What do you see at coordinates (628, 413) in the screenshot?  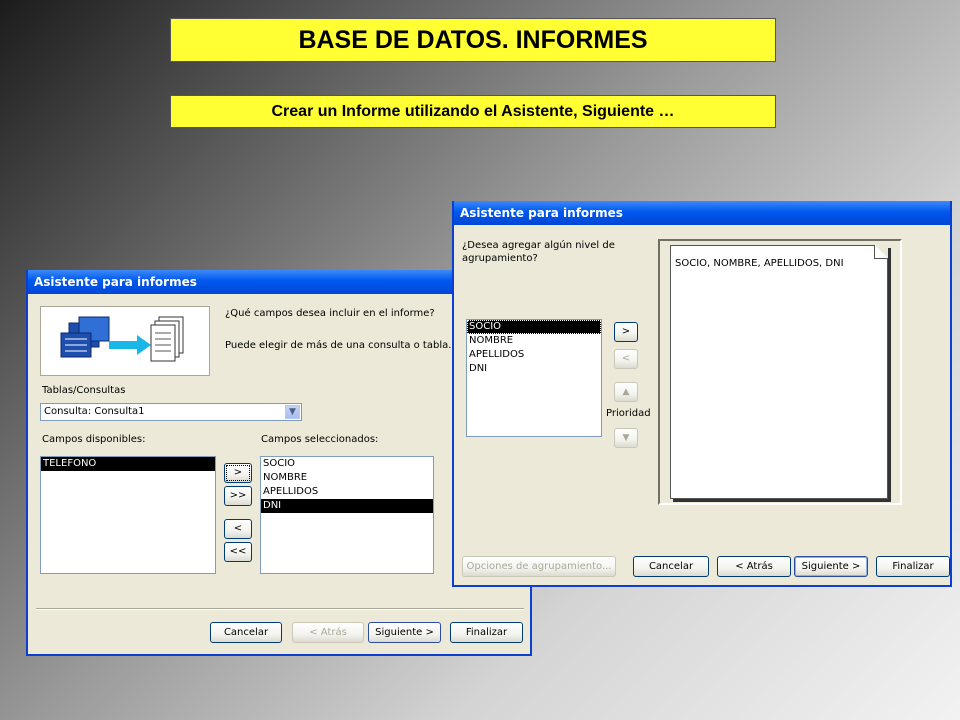 I see `priority-label: Prioridad` at bounding box center [628, 413].